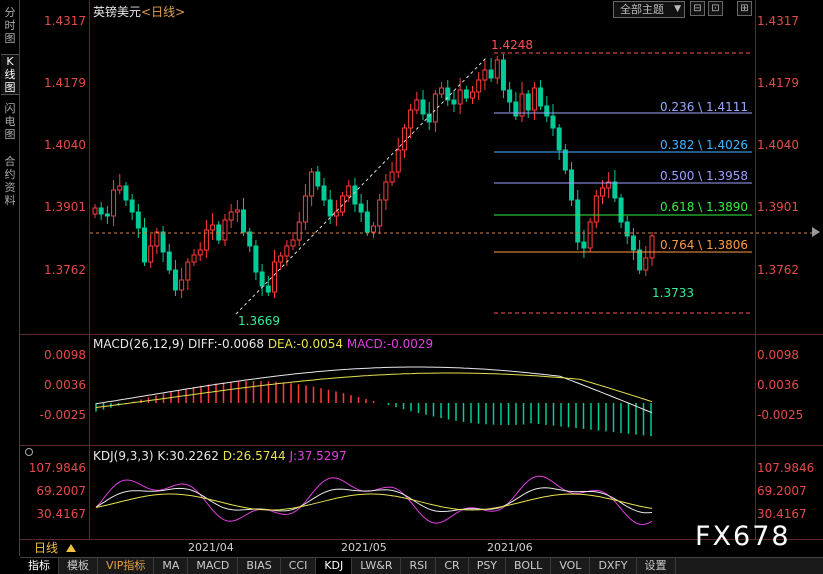 The height and width of the screenshot is (574, 823). Describe the element at coordinates (334, 566) in the screenshot. I see `tab-kdj: KDJ` at that location.